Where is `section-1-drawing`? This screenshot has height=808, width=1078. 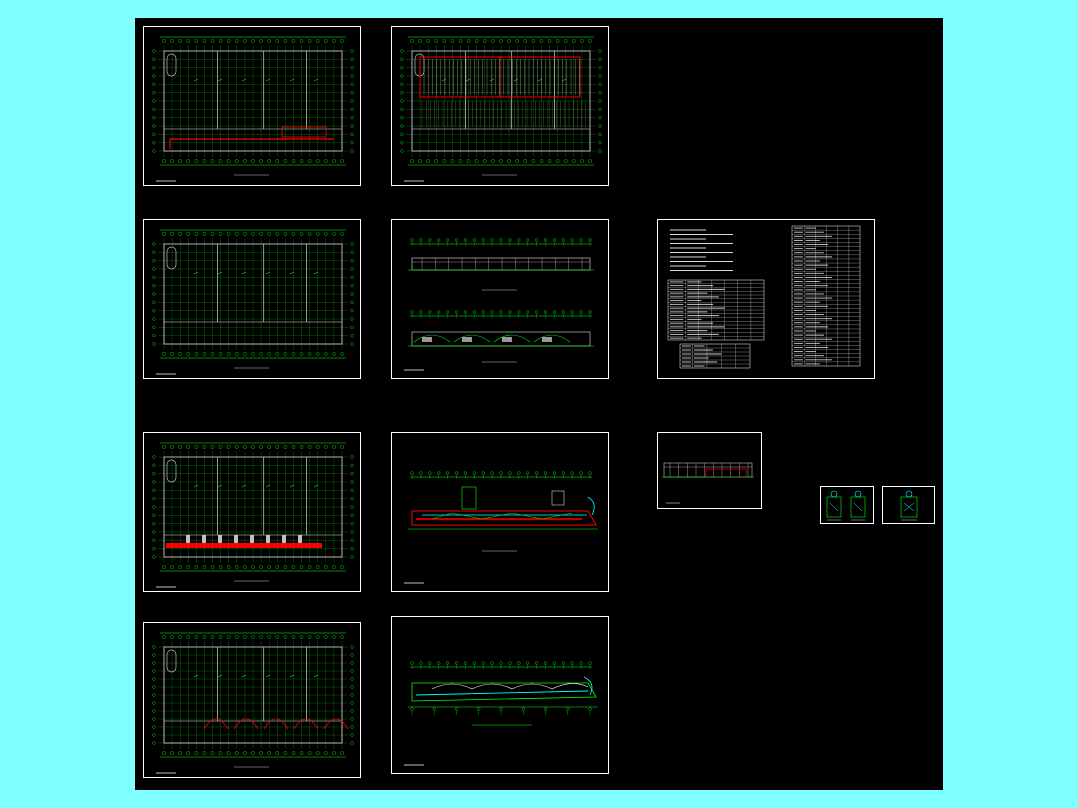 section-1-drawing is located at coordinates (501, 527).